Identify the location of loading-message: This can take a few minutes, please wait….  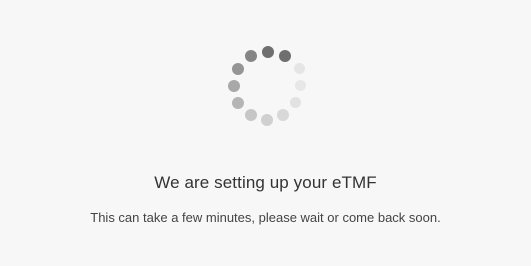
(265, 217).